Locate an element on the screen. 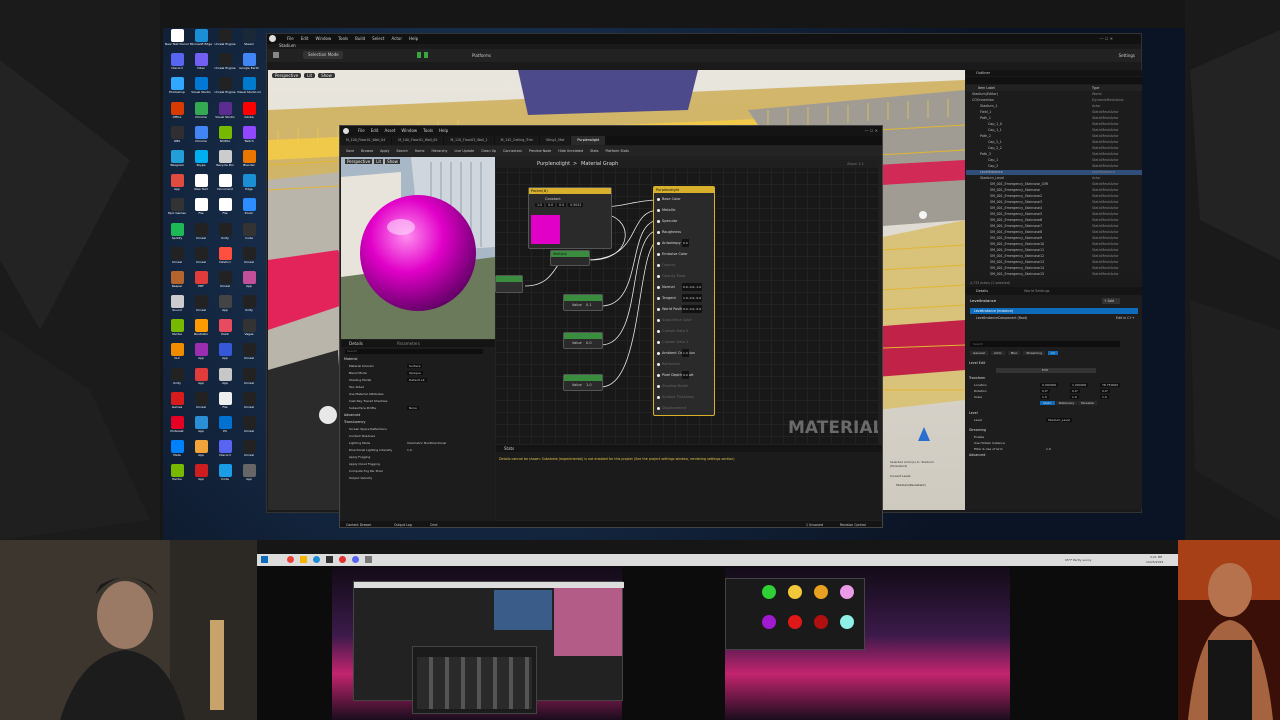 The width and height of the screenshot is (1280, 720). desktop-icon: Visual Studio is located at coordinates (201, 88).